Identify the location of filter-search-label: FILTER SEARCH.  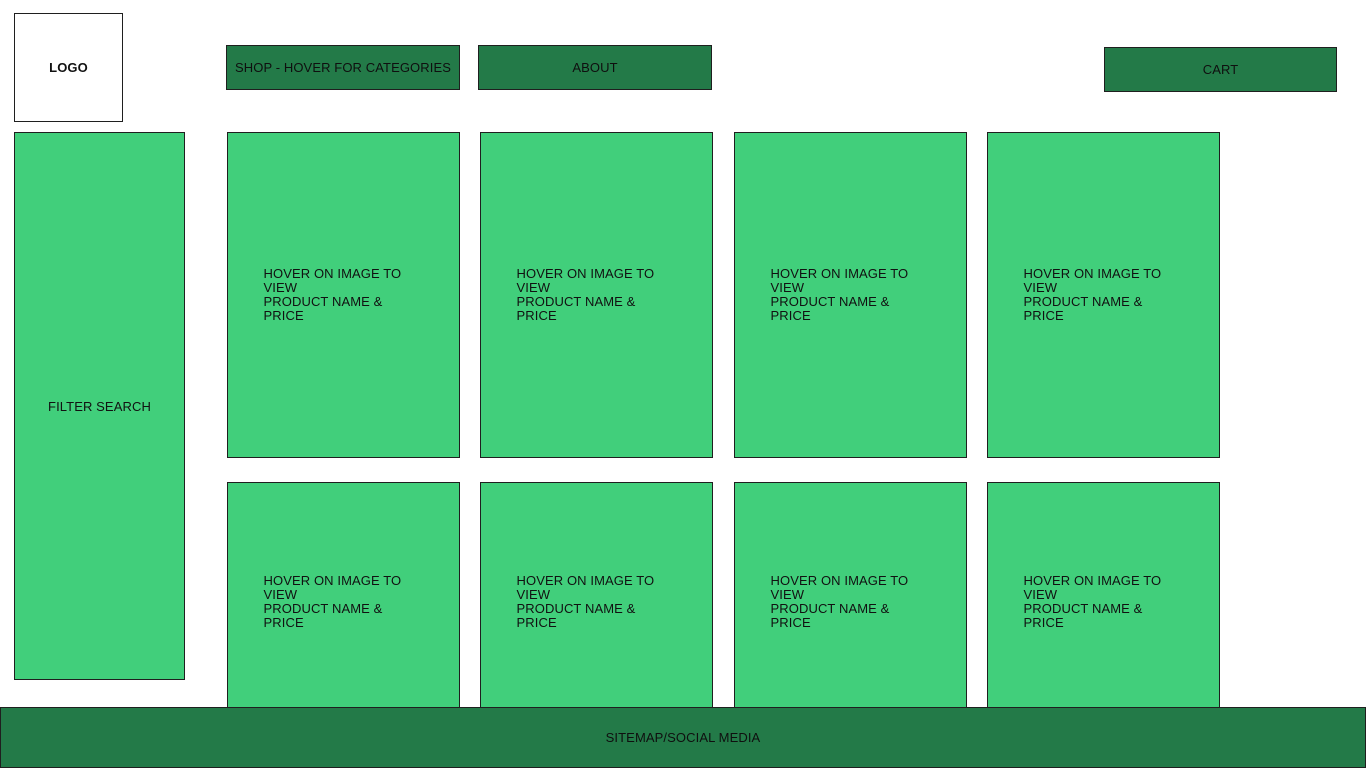
(99, 406).